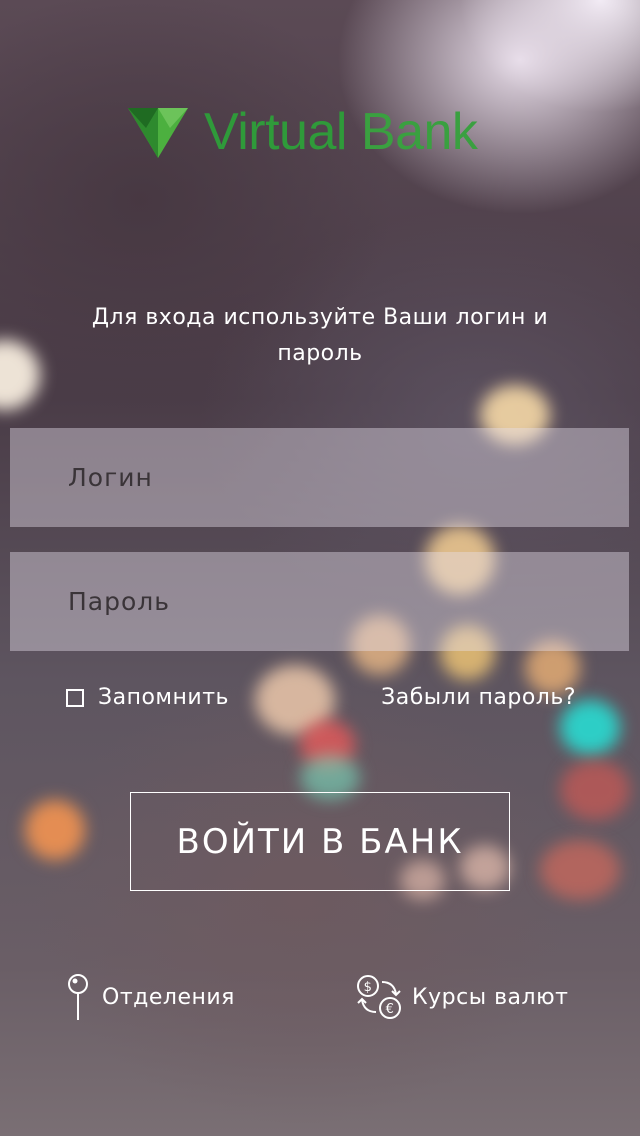 The height and width of the screenshot is (1136, 640). Describe the element at coordinates (490, 997) in the screenshot. I see `exchange-rates-label: Курсы валют` at that location.